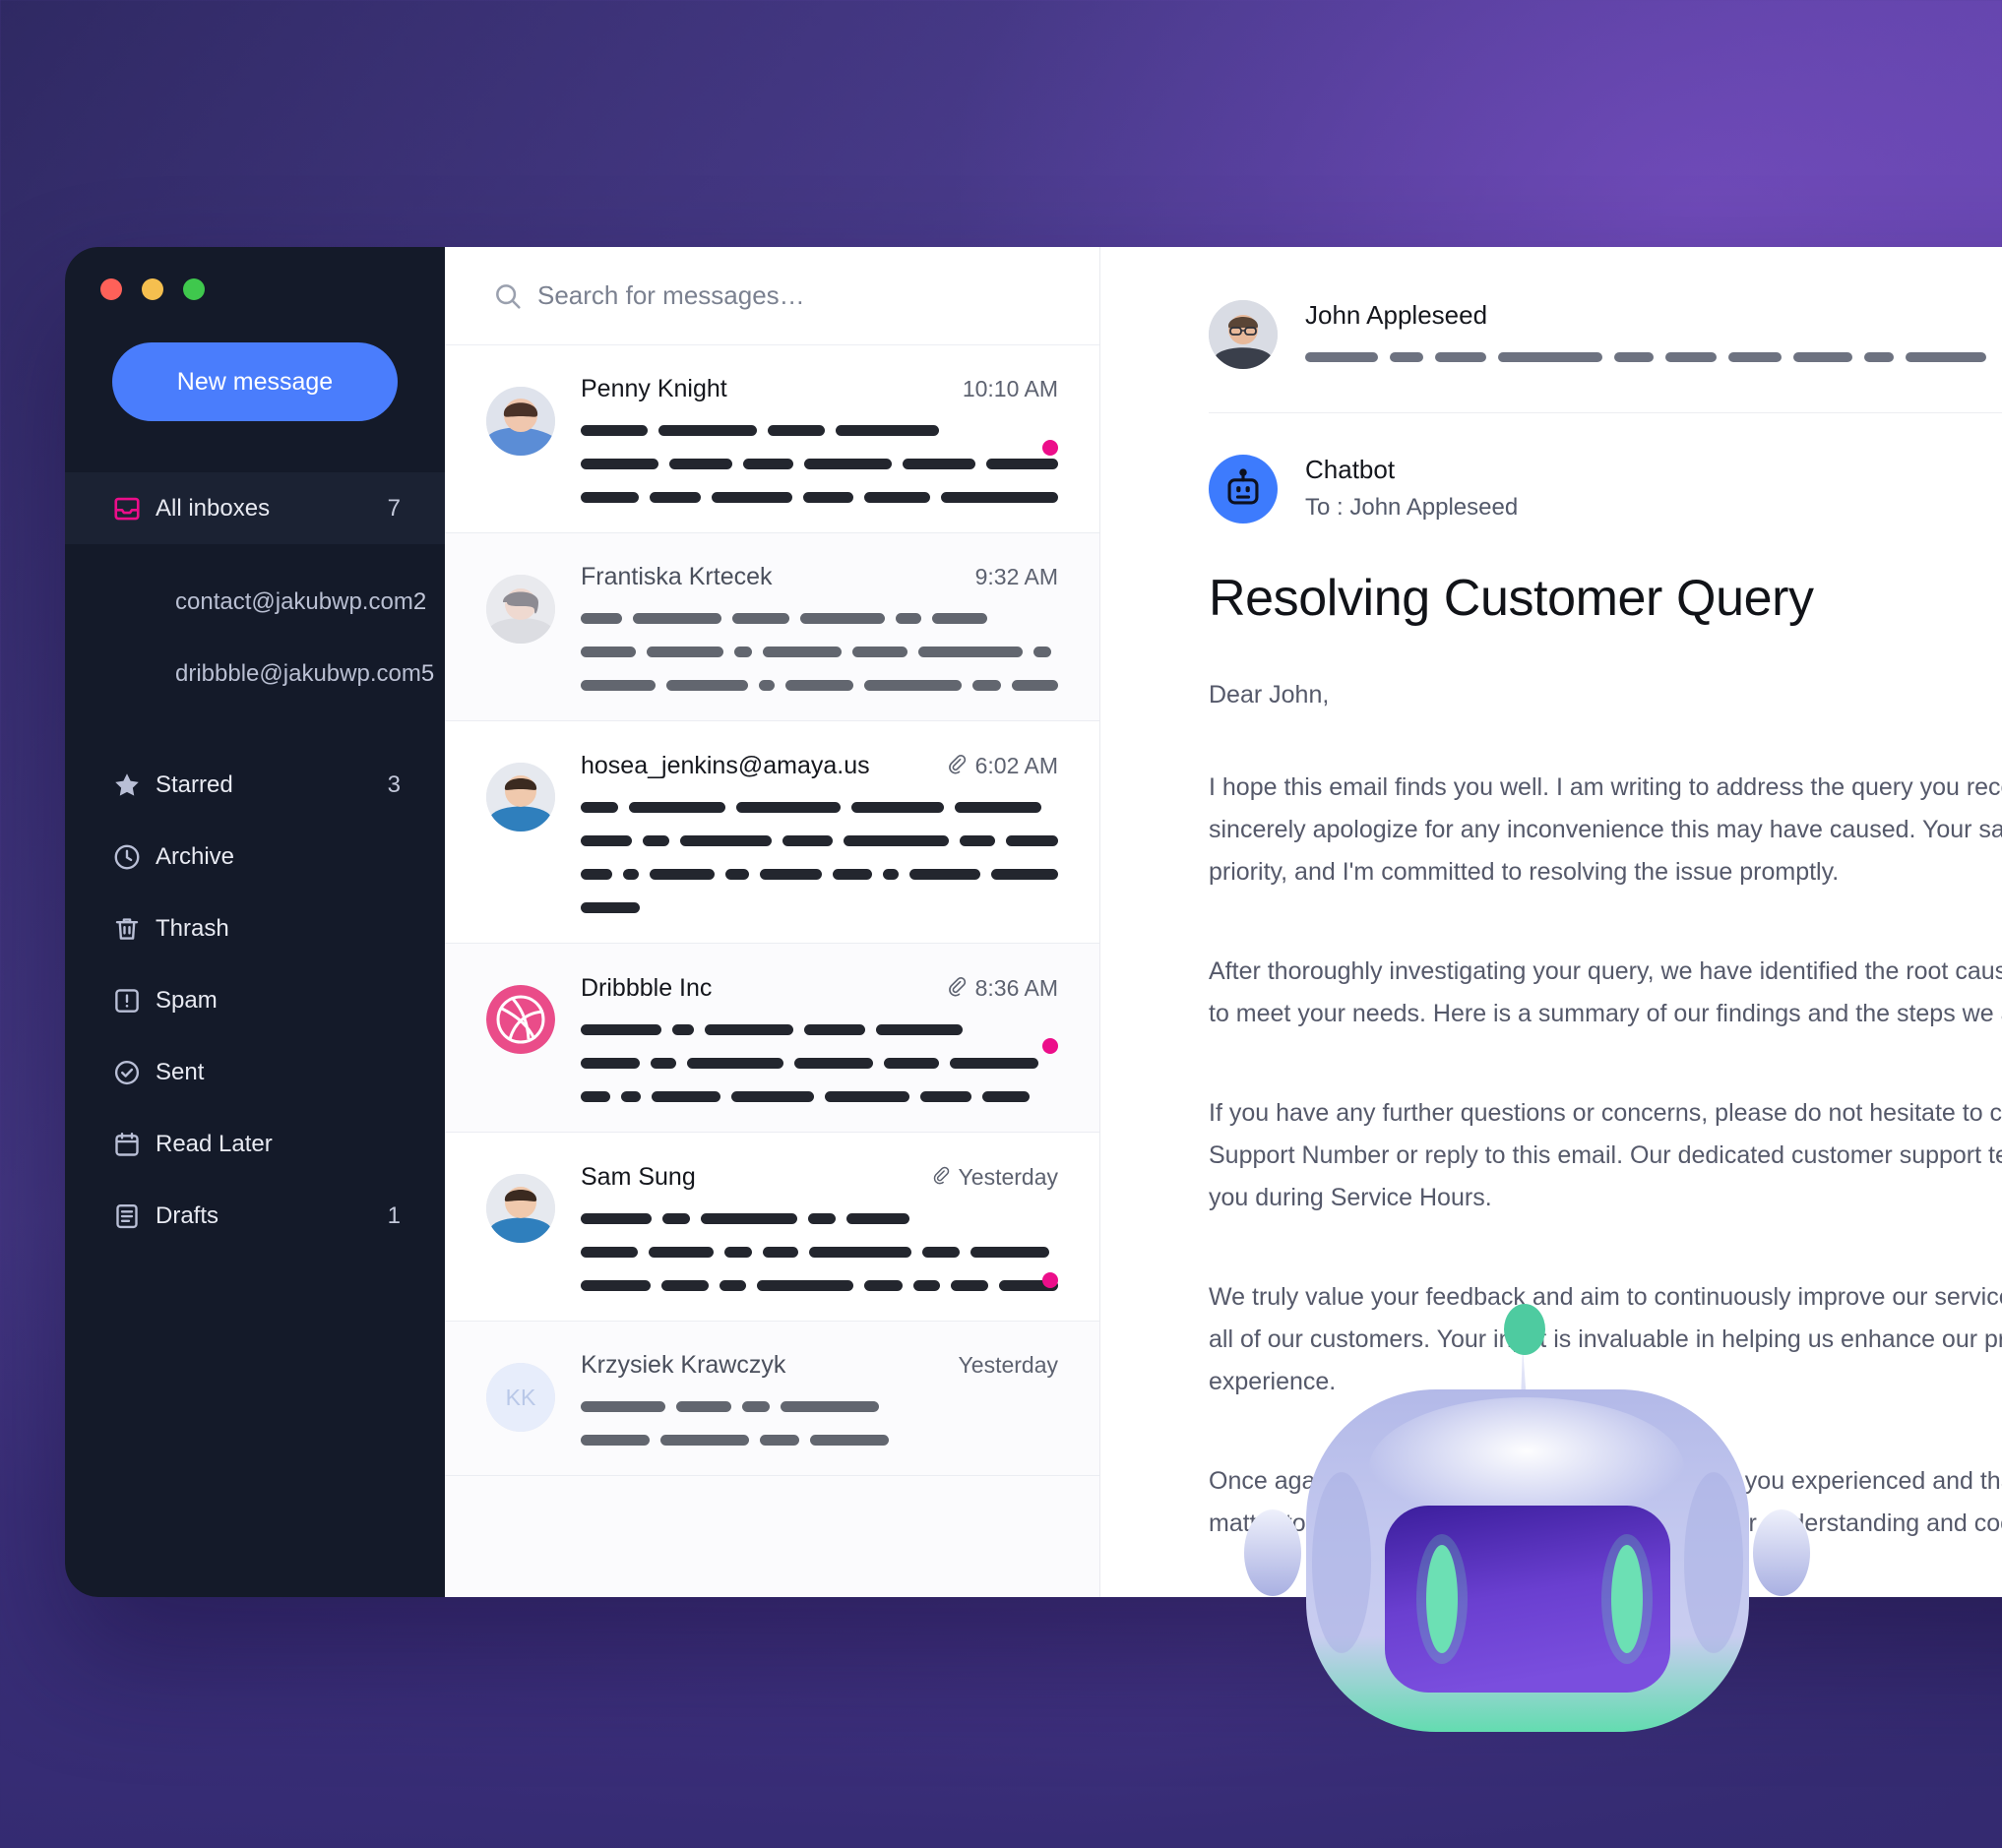 Image resolution: width=2002 pixels, height=1848 pixels. Describe the element at coordinates (187, 1000) in the screenshot. I see `sidebar-item-label: Spam` at that location.